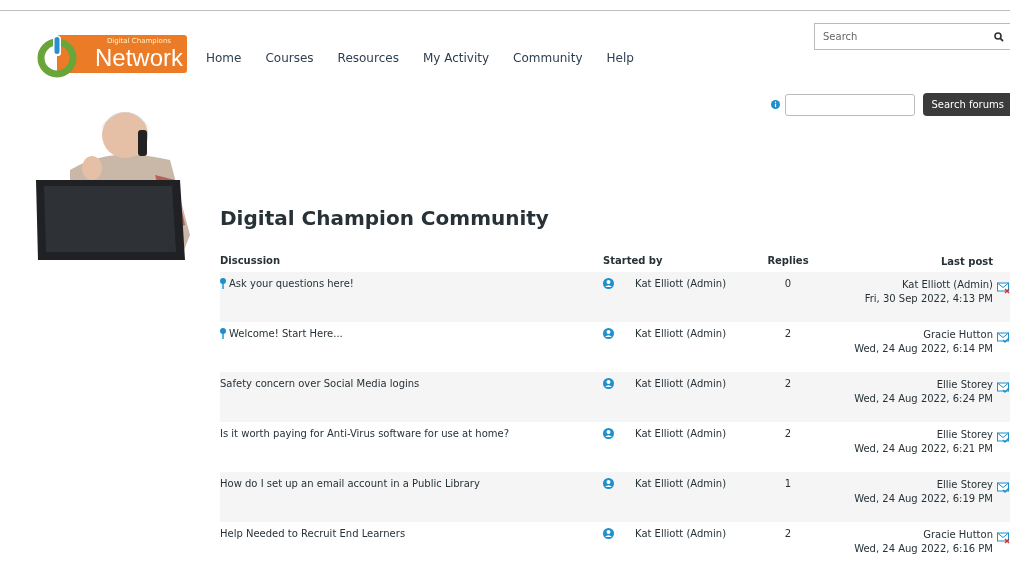 The width and height of the screenshot is (1010, 576). Describe the element at coordinates (313, 533) in the screenshot. I see `discussion-link: Help Needed to Recruit End Learners` at that location.